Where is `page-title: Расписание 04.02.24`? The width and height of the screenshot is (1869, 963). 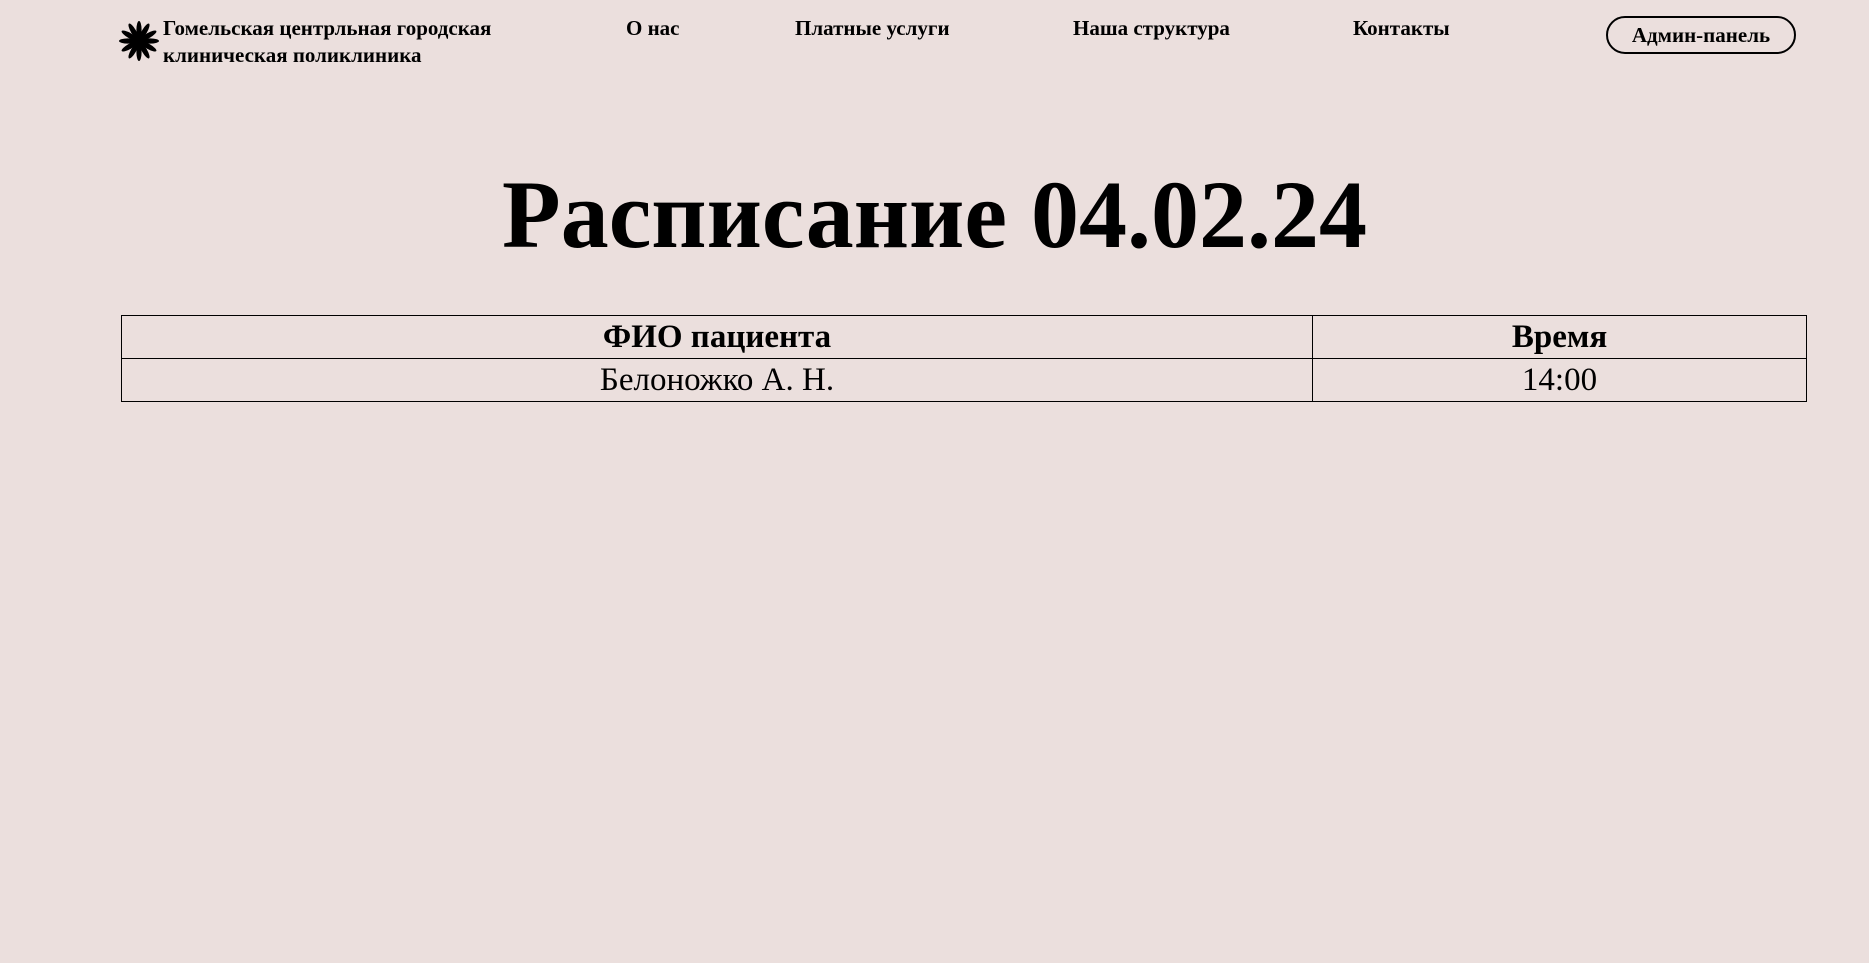 page-title: Расписание 04.02.24 is located at coordinates (934, 214).